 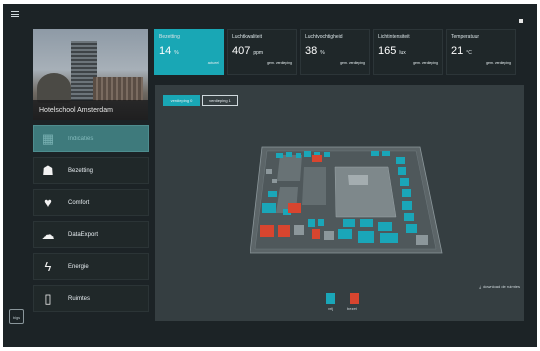 I want to click on building-name: Hotelschool Amsterdam, so click(x=76, y=110).